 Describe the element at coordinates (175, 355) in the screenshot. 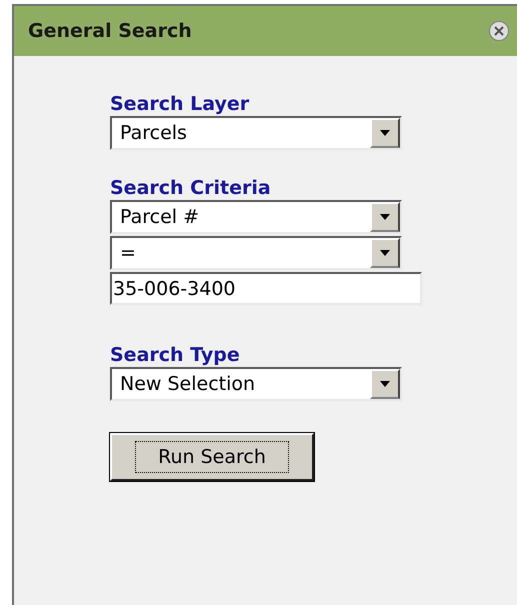

I see `section-label: Search Type` at that location.